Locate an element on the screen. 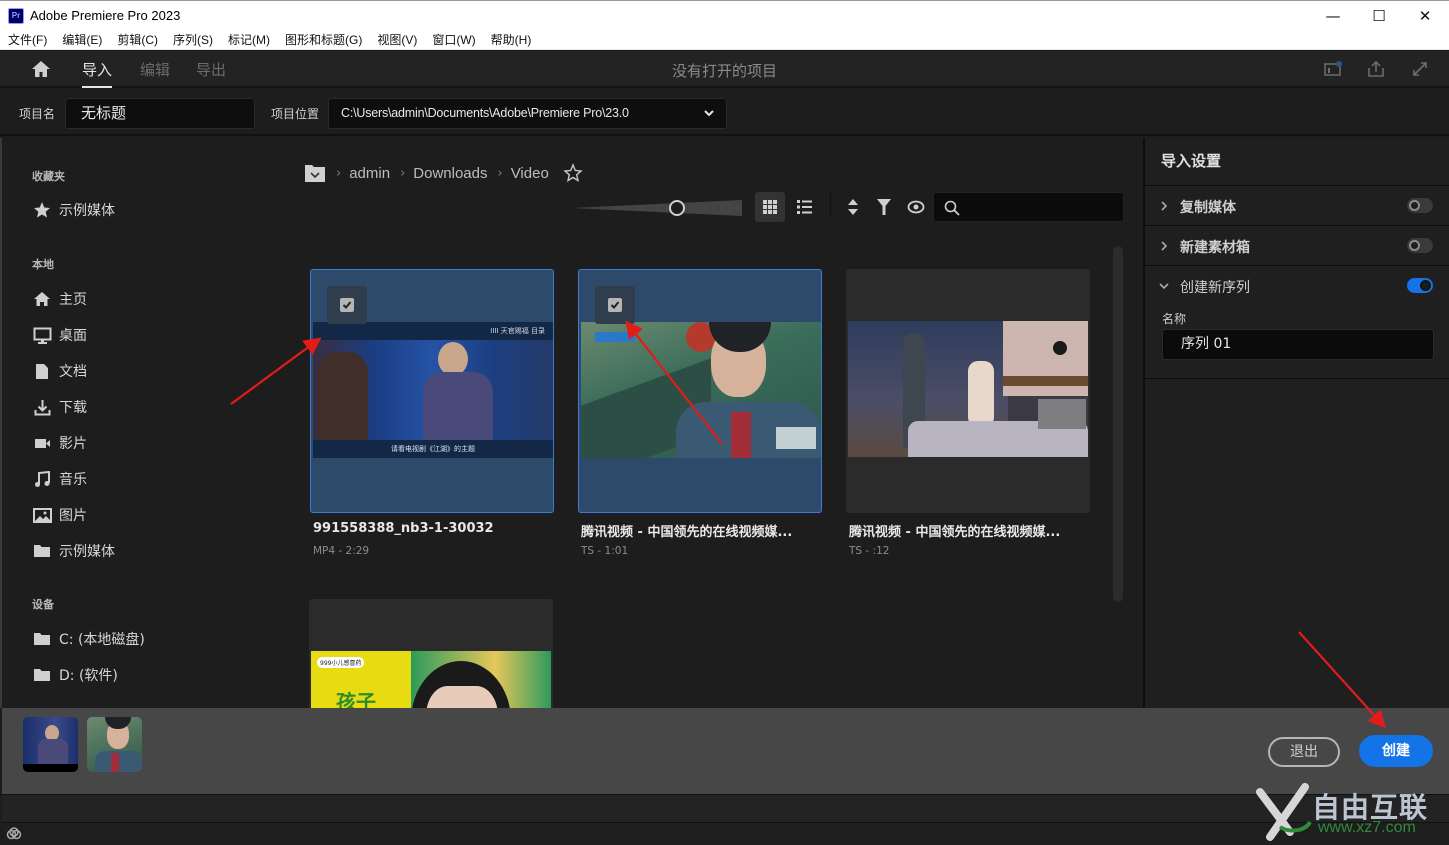 The width and height of the screenshot is (1449, 845). sequence-name-input: 序列 01 is located at coordinates (1298, 344).